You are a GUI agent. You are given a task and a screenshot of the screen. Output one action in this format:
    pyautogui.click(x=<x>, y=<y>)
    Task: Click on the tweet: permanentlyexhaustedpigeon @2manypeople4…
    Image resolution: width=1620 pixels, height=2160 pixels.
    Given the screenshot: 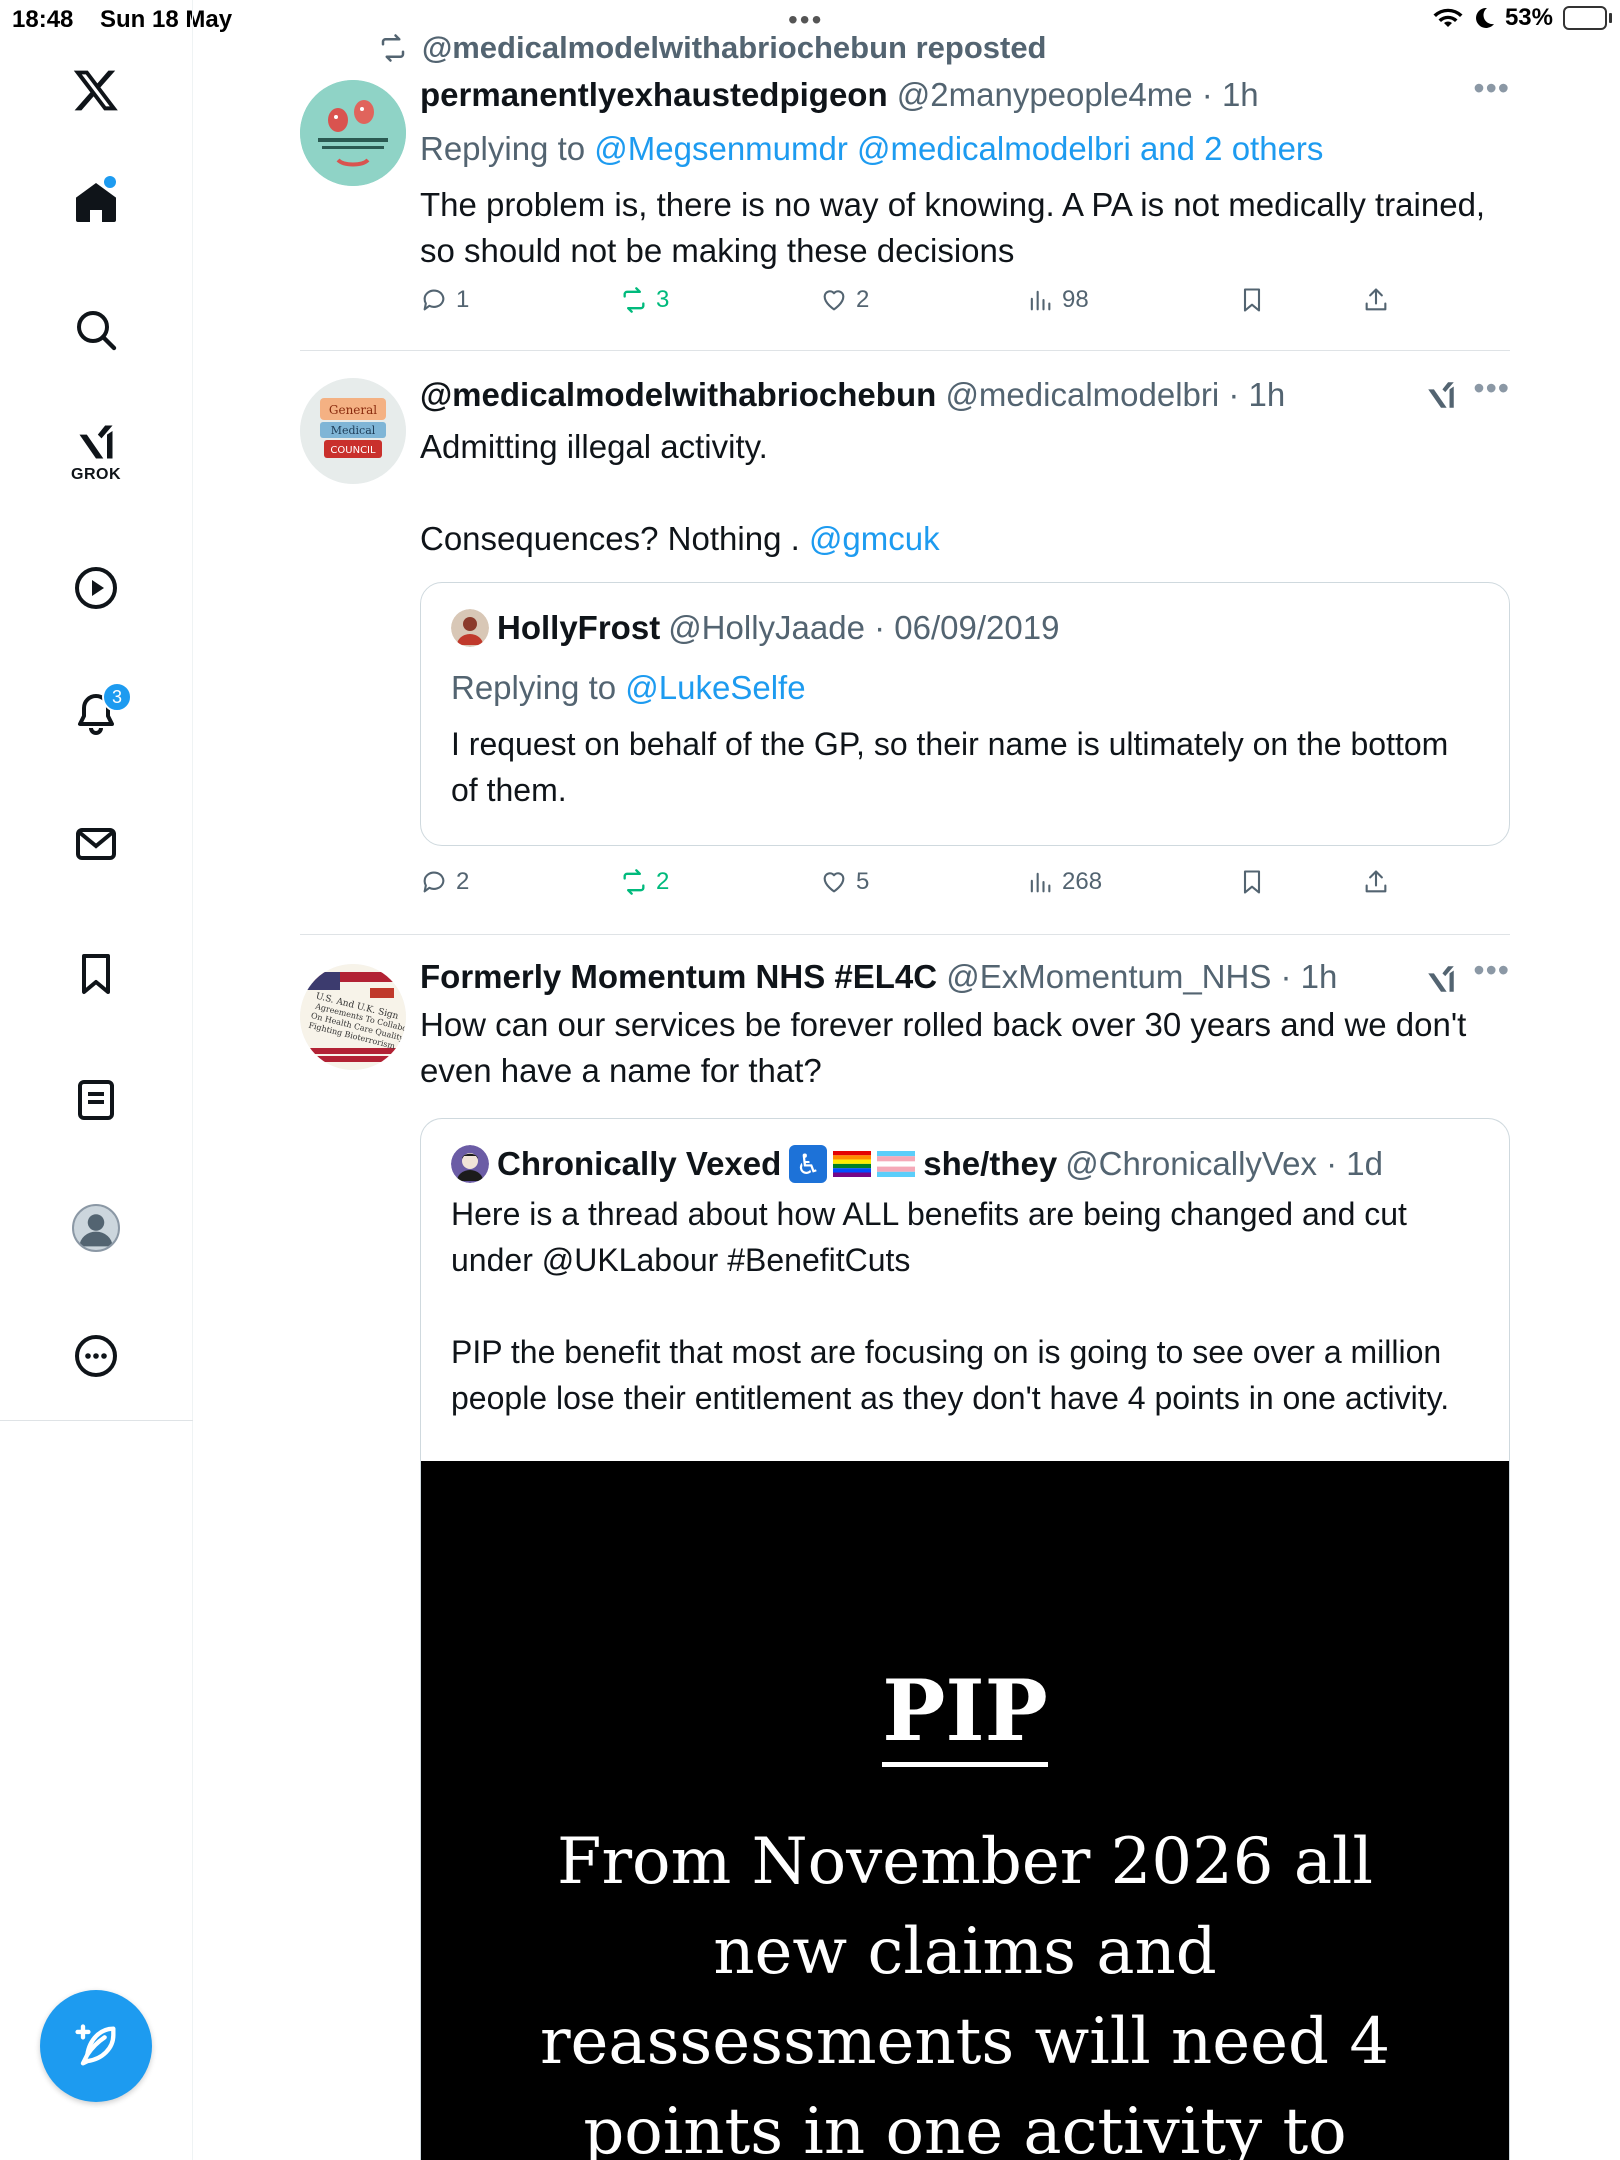 What is the action you would take?
    pyautogui.click(x=905, y=204)
    